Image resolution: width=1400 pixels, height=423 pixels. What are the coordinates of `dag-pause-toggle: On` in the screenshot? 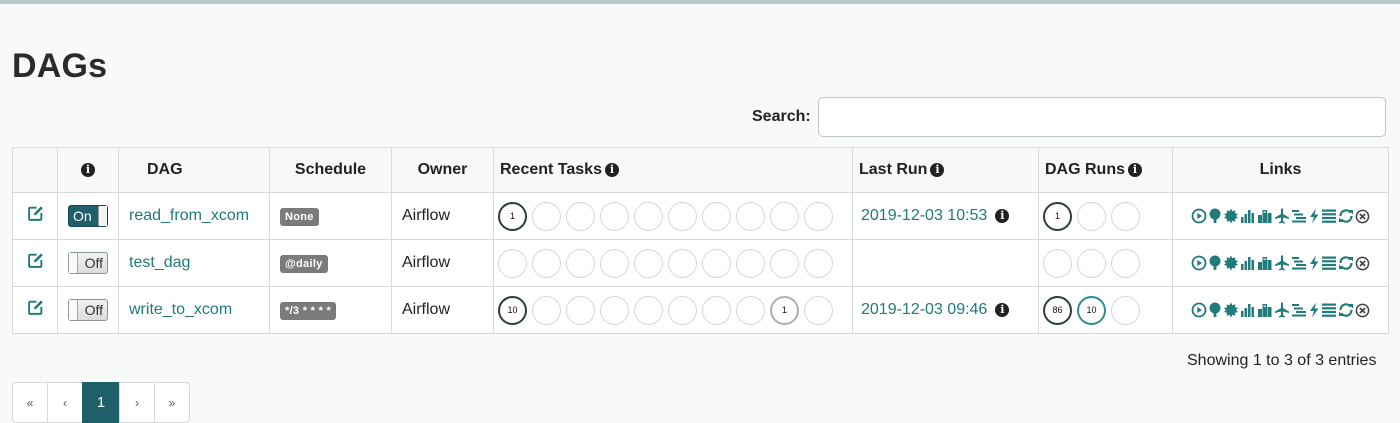 It's located at (88, 216).